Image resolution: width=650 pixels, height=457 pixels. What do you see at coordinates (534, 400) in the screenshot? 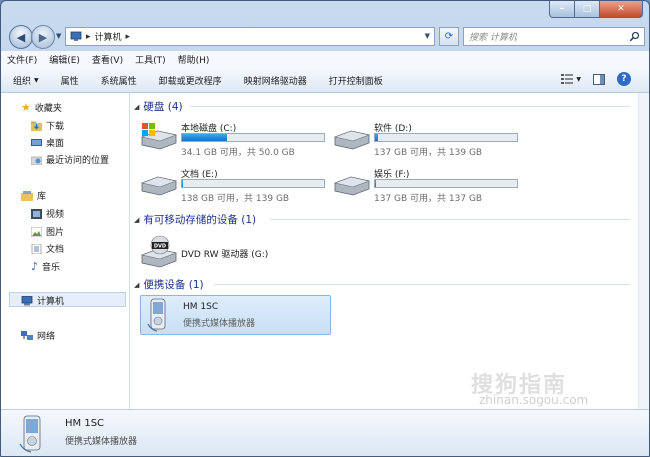
I see `watermark-url: zhinan.sogou.com` at bounding box center [534, 400].